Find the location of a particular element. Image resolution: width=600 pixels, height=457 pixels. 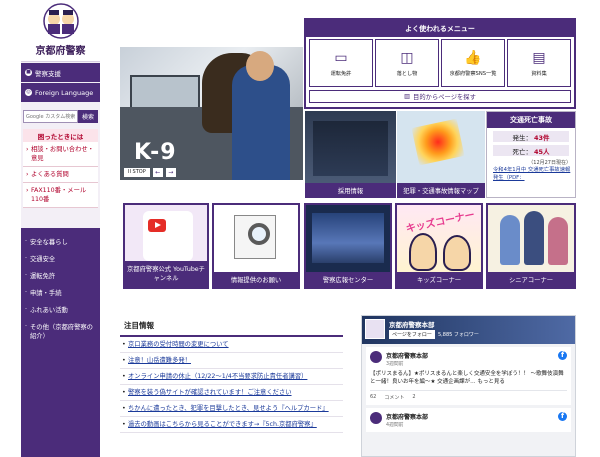

foreign-language-label: Foreign Language is located at coordinates (64, 92).